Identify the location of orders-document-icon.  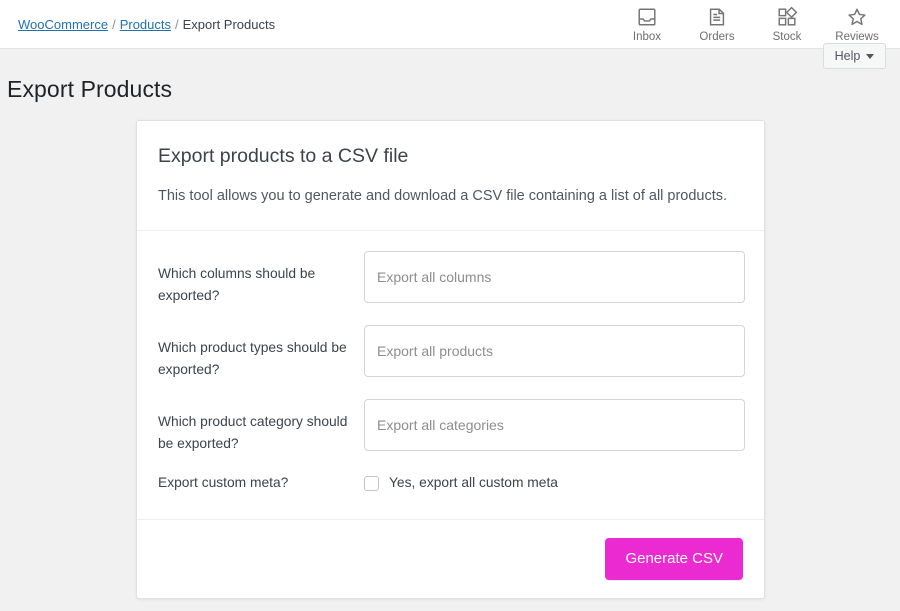
(717, 17).